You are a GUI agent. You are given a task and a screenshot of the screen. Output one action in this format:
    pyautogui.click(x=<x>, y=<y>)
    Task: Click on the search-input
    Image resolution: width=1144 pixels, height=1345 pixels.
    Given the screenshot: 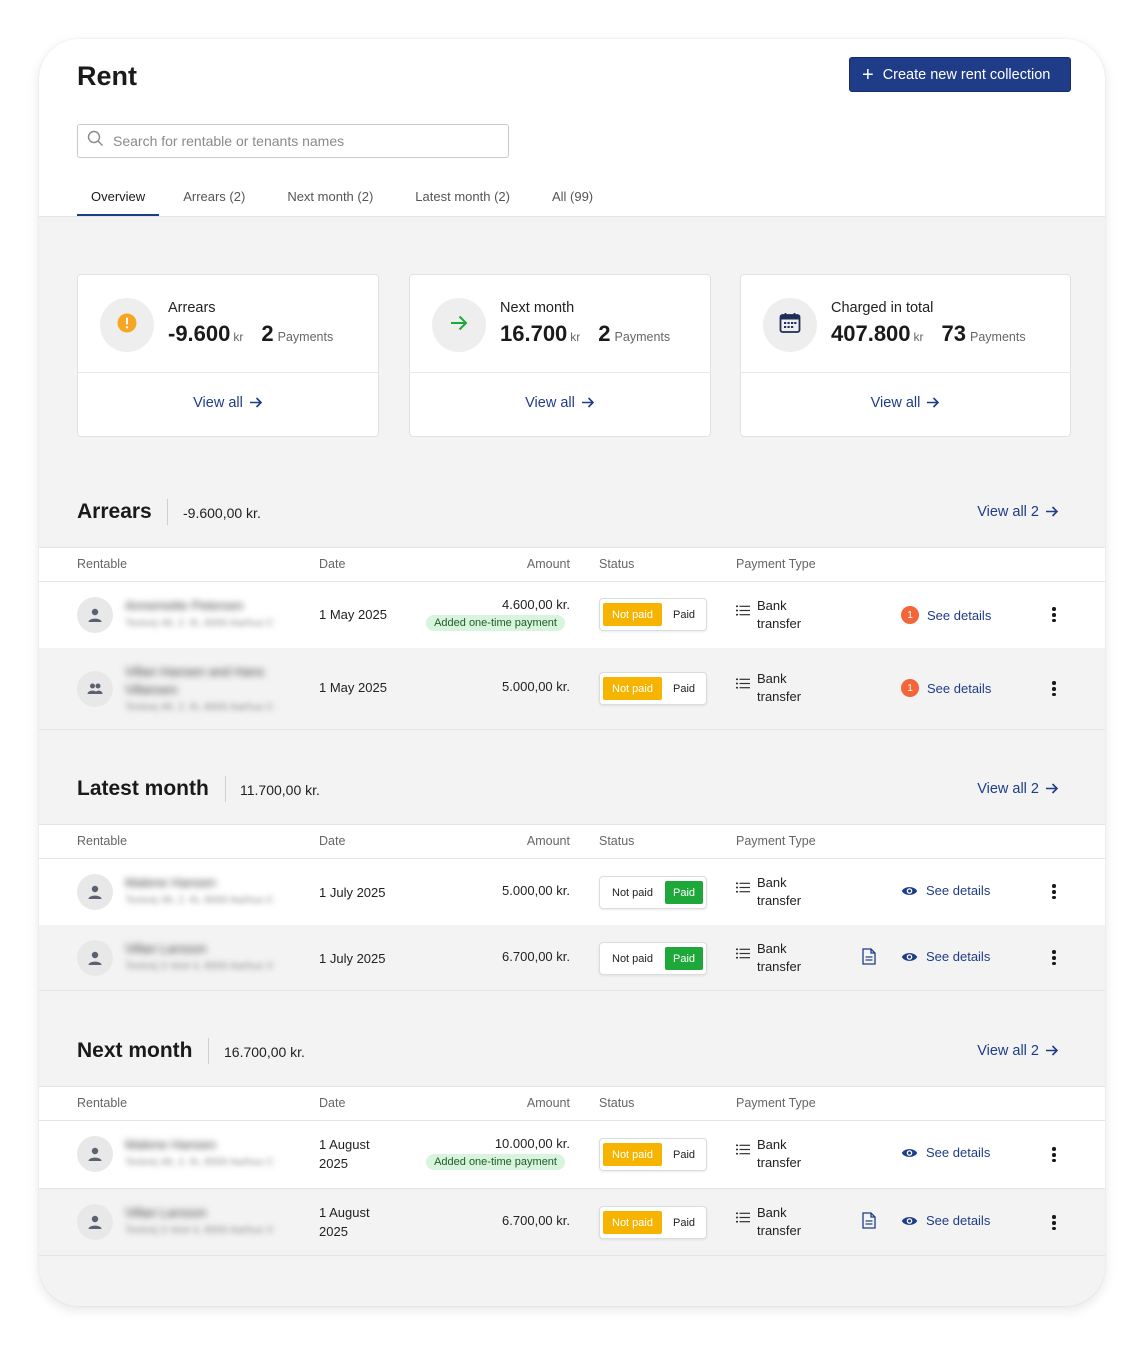 What is the action you would take?
    pyautogui.click(x=303, y=141)
    